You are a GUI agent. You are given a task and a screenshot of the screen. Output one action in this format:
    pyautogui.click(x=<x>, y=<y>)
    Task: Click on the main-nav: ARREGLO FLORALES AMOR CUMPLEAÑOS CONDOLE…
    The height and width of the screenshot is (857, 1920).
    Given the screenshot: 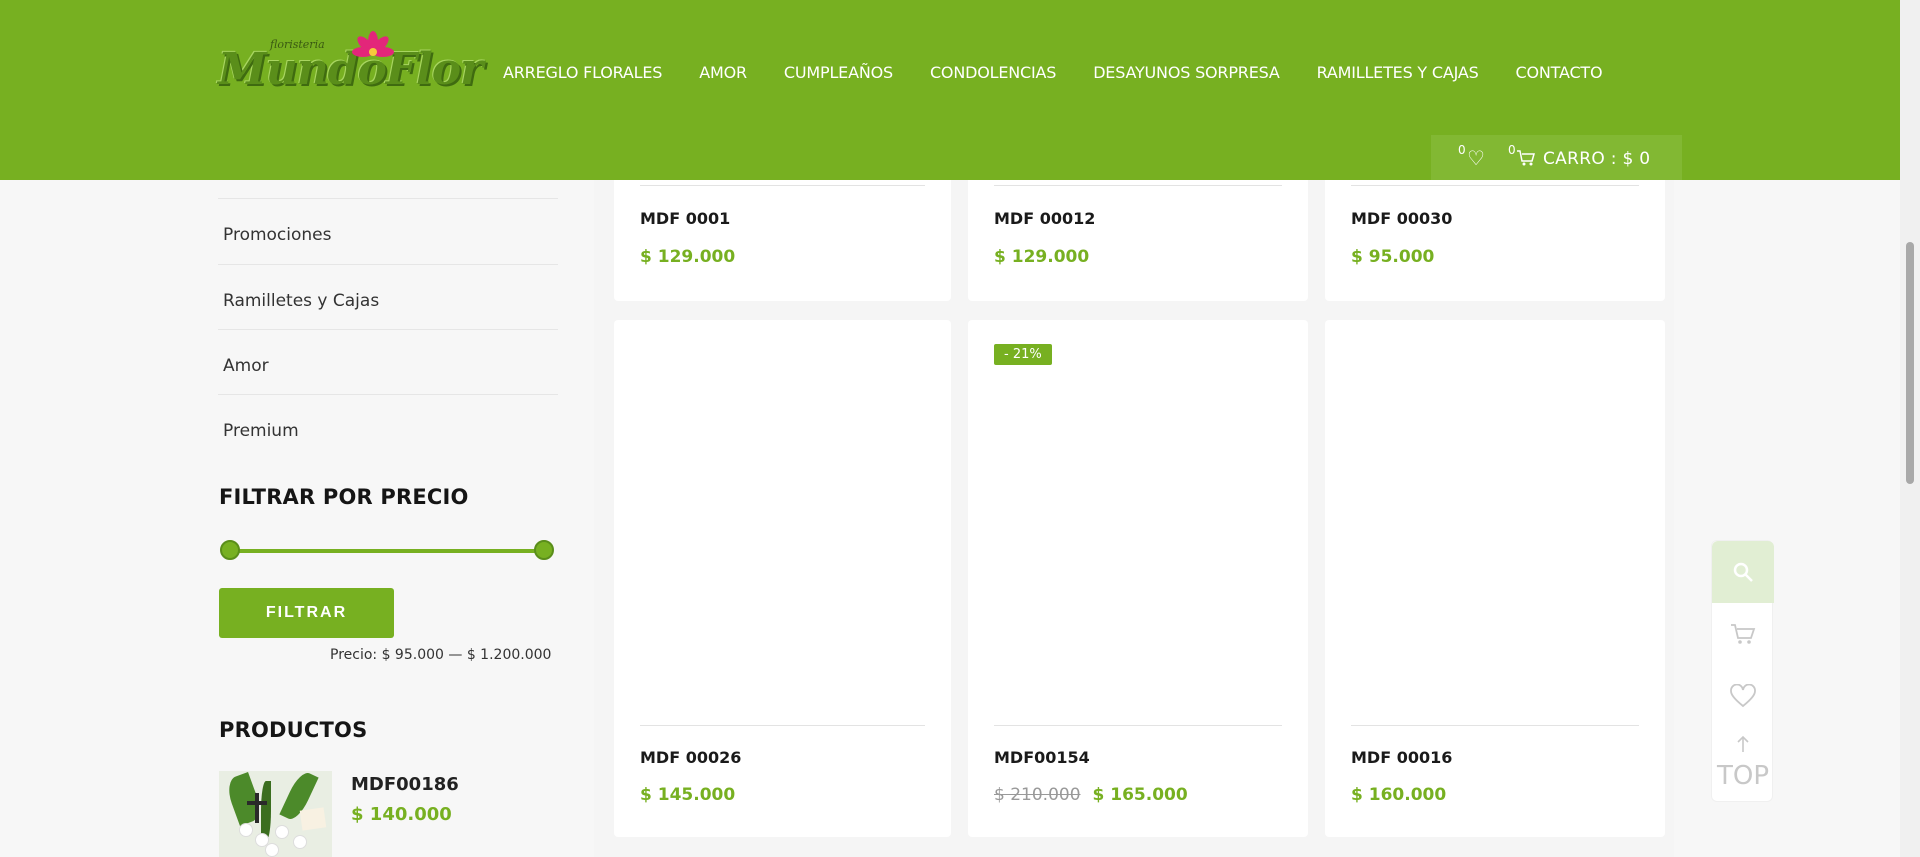 What is the action you would take?
    pyautogui.click(x=1071, y=72)
    